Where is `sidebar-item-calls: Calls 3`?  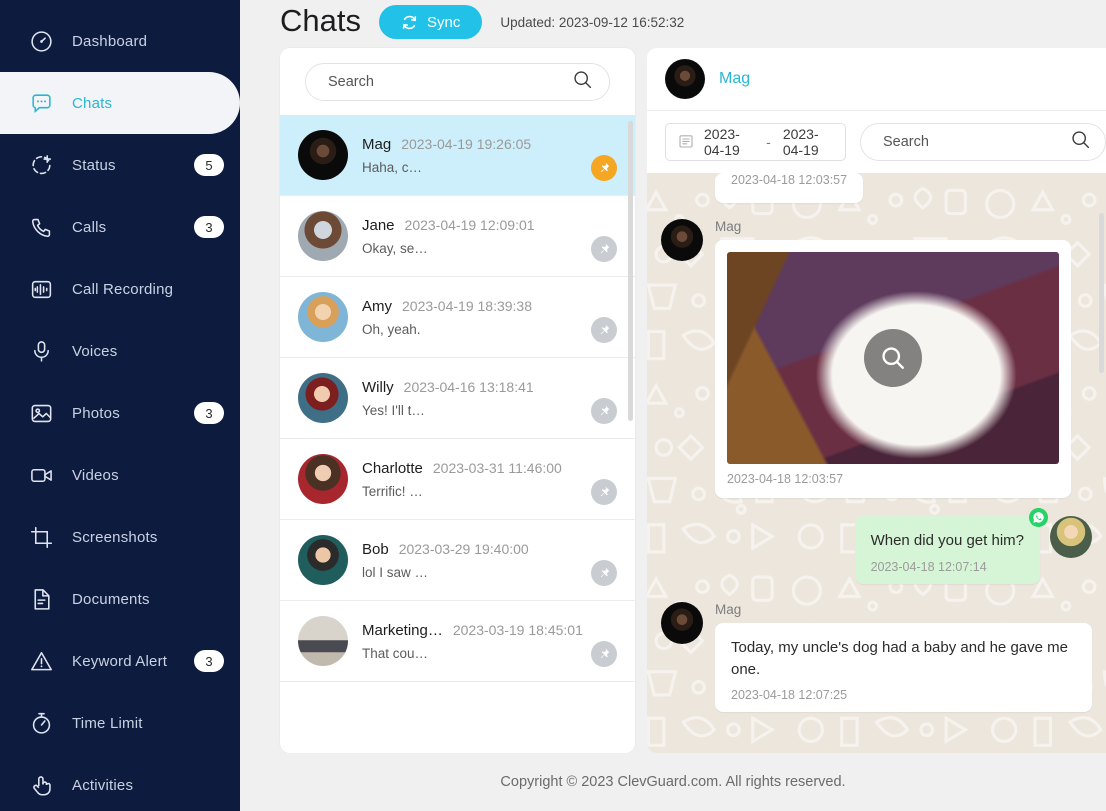
sidebar-item-calls: Calls 3 is located at coordinates (120, 227).